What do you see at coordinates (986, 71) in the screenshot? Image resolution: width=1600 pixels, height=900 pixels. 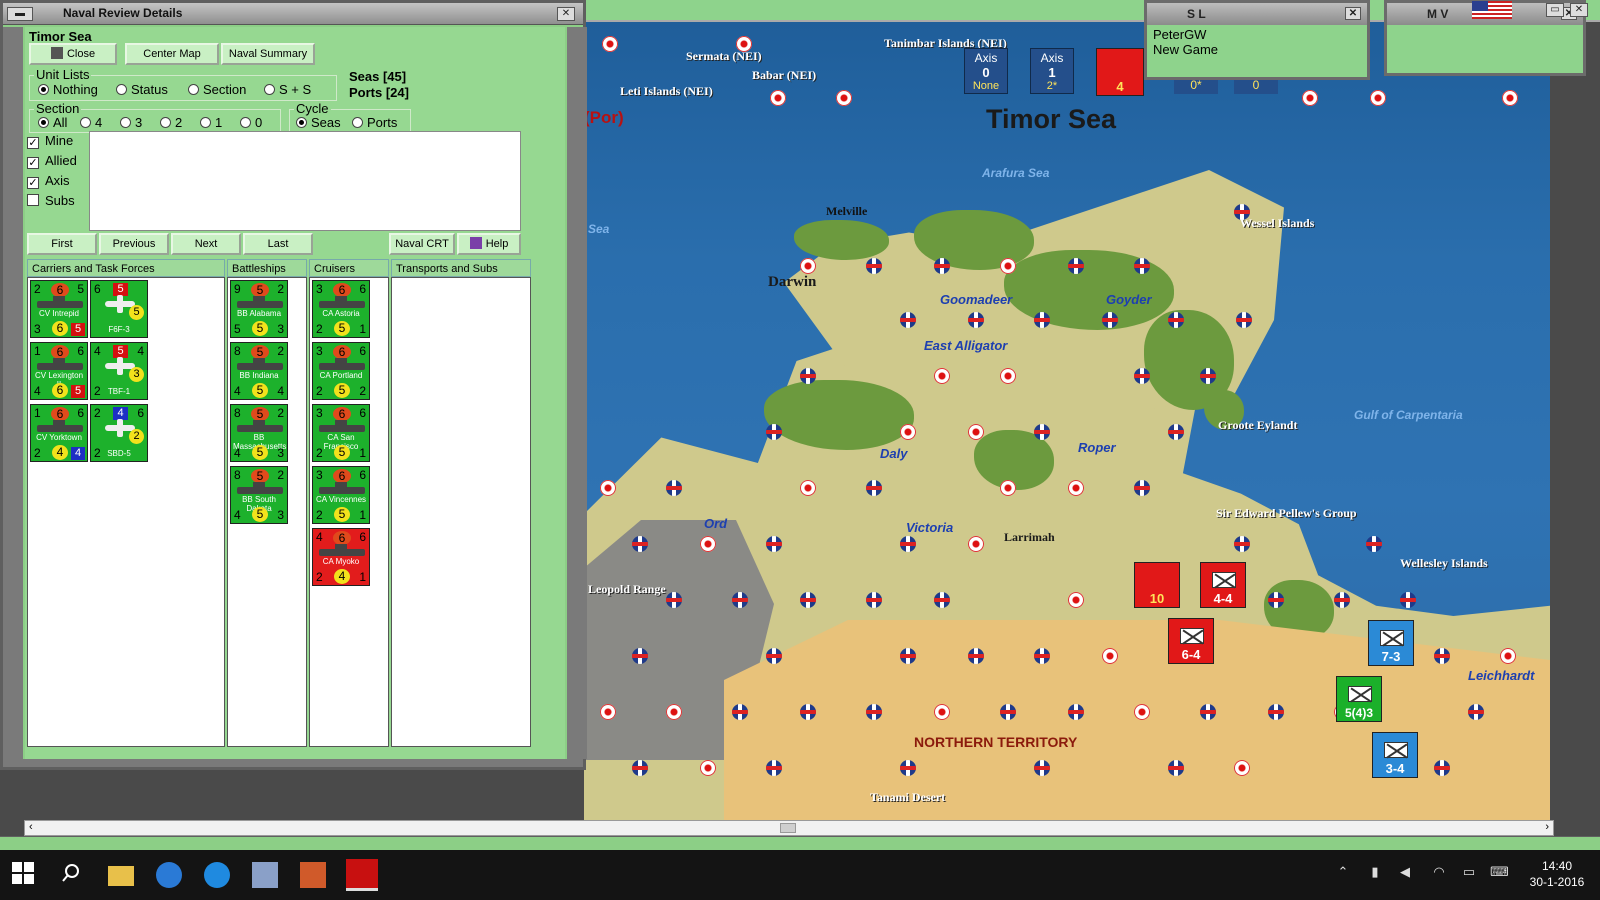 I see `axis-status-box: Axis 0 None` at bounding box center [986, 71].